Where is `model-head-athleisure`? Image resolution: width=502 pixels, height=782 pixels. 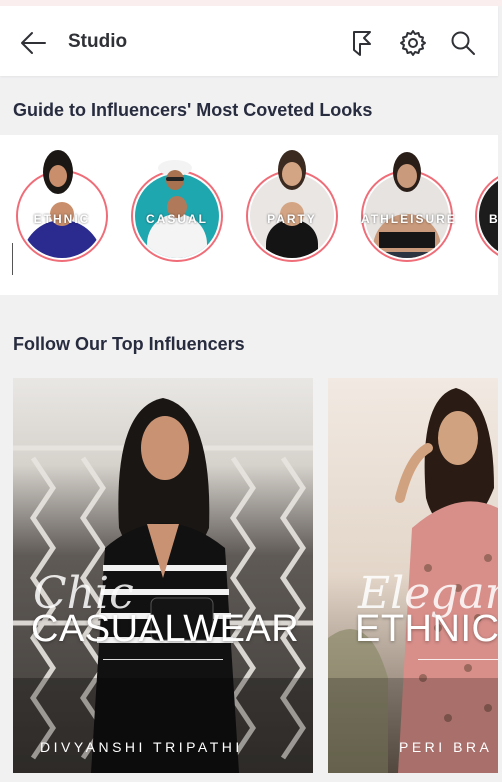
model-head-athleisure is located at coordinates (407, 172).